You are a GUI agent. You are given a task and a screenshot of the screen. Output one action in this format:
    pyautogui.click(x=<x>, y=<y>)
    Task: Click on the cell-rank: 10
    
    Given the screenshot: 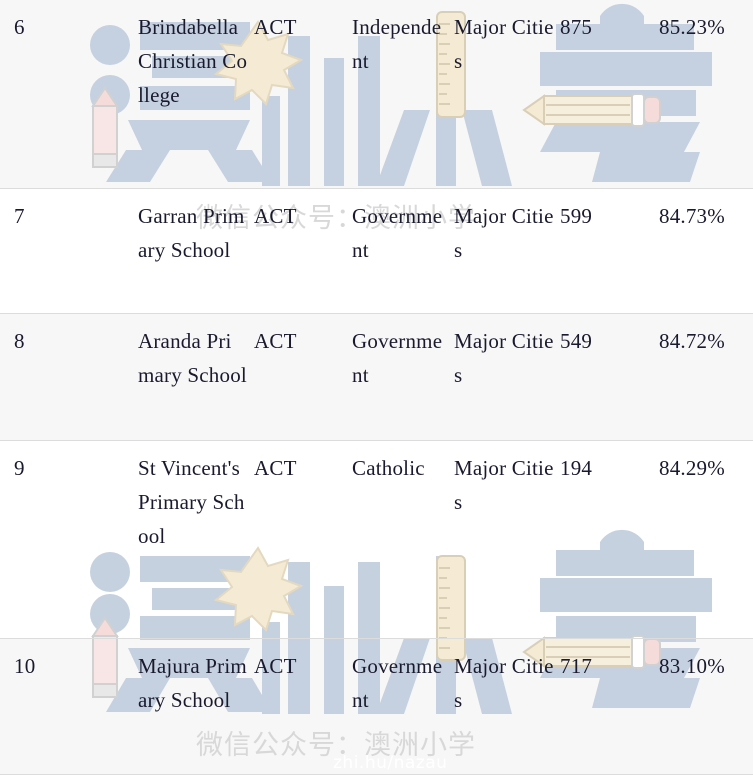 What is the action you would take?
    pyautogui.click(x=25, y=665)
    